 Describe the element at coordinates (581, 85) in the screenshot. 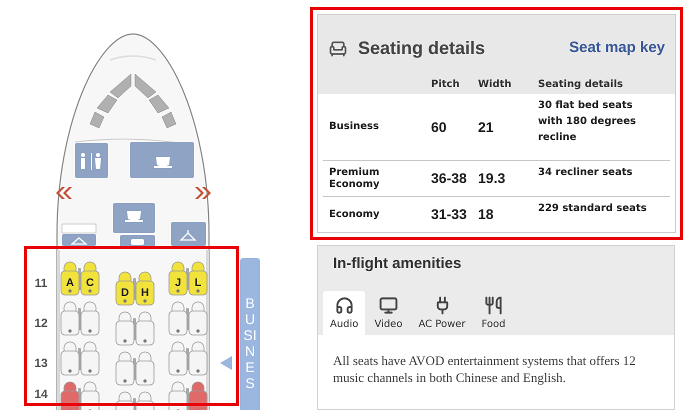

I see `column-heading: Seating details` at that location.